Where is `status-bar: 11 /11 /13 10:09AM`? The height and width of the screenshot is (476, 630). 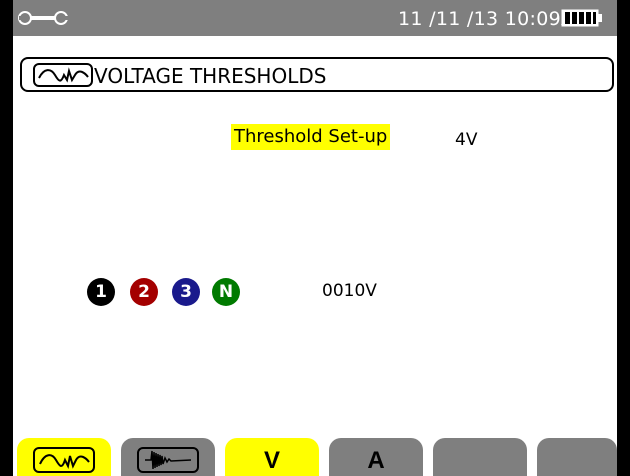 status-bar: 11 /11 /13 10:09AM is located at coordinates (315, 18).